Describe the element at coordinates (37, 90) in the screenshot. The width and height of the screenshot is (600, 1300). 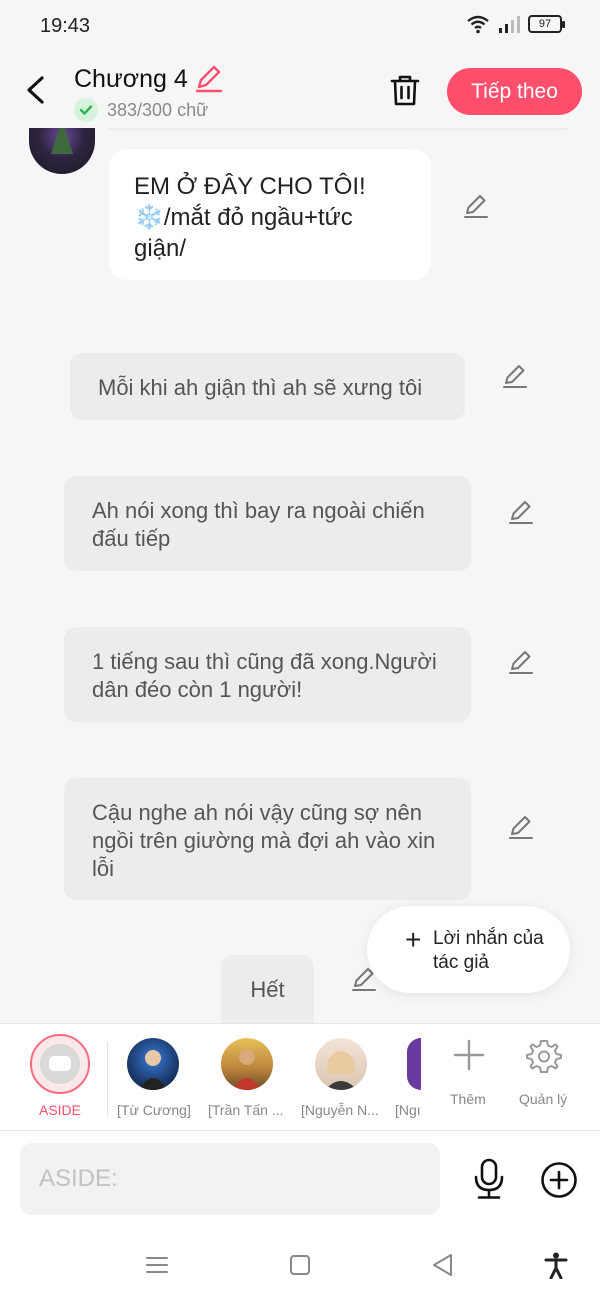
I see `back-icon` at that location.